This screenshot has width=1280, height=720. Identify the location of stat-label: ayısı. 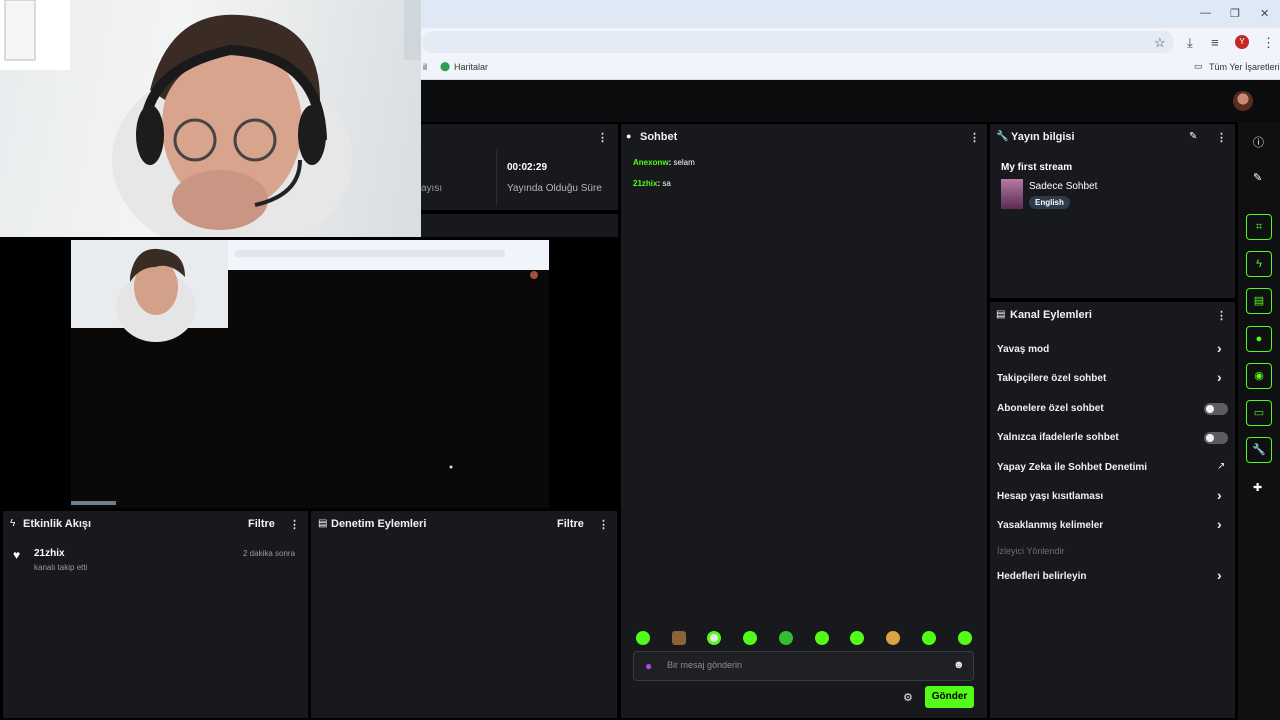
(432, 188).